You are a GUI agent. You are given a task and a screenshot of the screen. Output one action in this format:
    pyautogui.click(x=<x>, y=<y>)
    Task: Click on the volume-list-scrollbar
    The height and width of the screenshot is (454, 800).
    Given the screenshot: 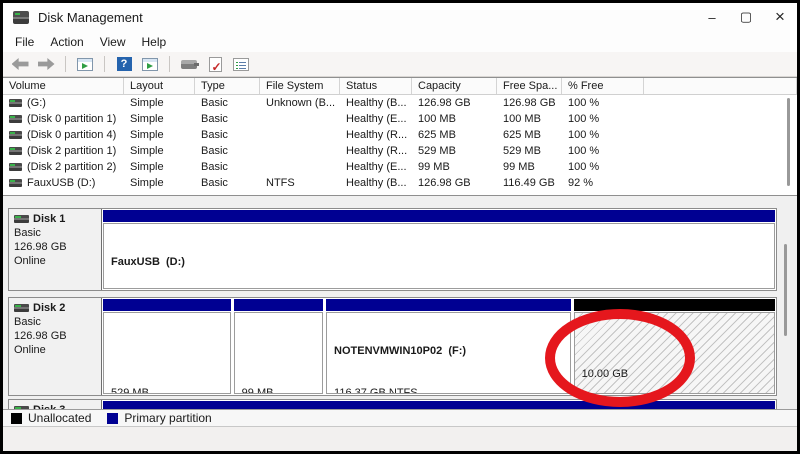 What is the action you would take?
    pyautogui.click(x=788, y=143)
    